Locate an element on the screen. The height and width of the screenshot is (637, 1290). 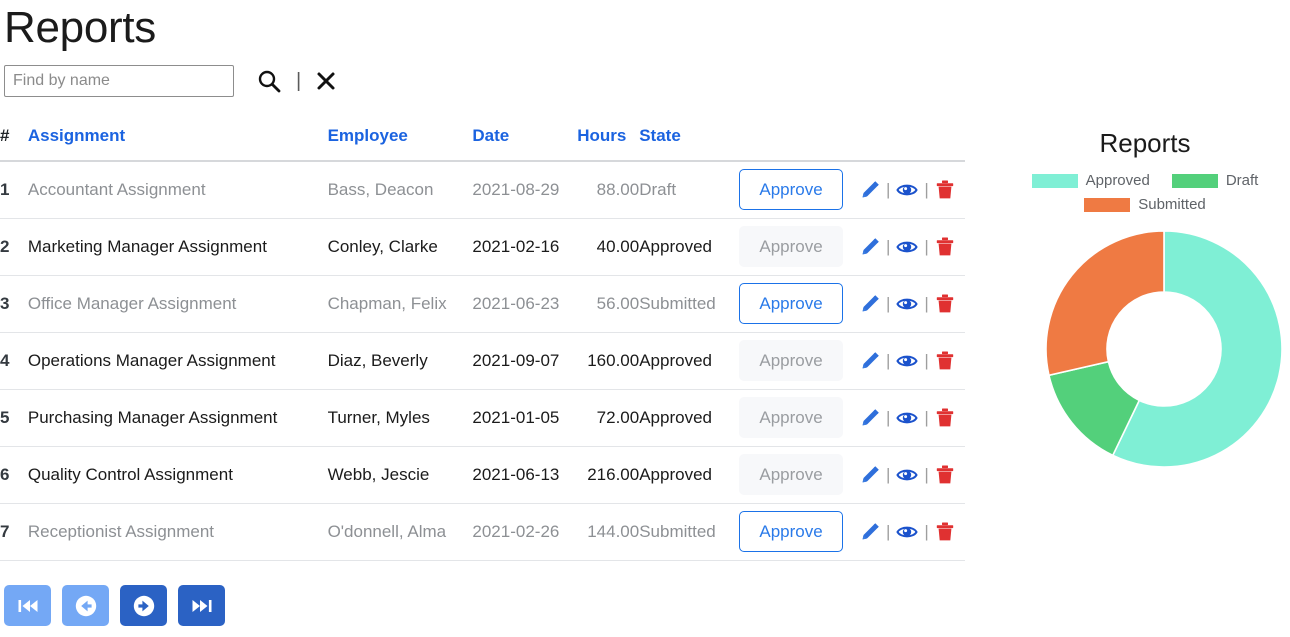
legend-item: Submitted is located at coordinates (1145, 204).